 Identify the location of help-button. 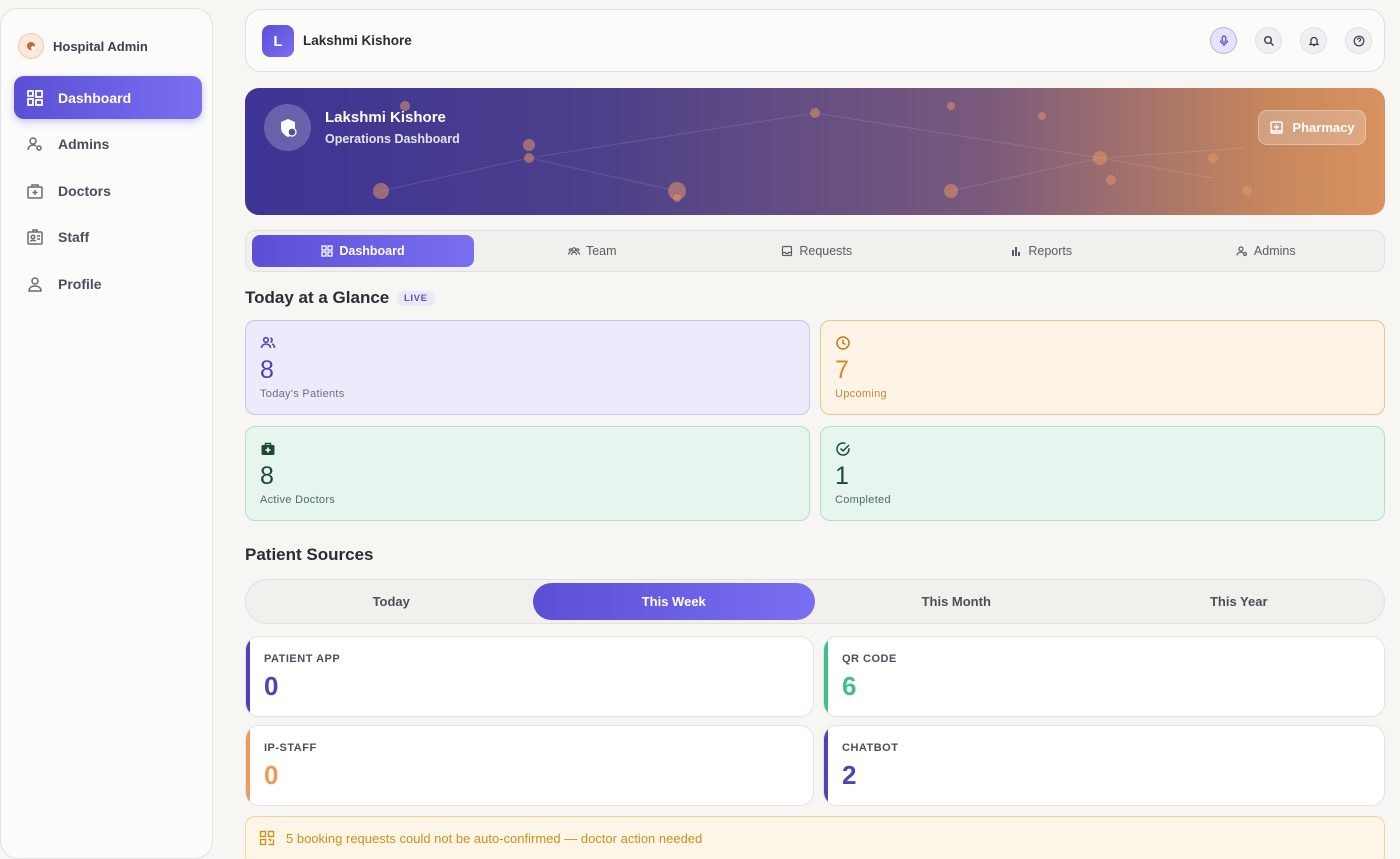
(1358, 40).